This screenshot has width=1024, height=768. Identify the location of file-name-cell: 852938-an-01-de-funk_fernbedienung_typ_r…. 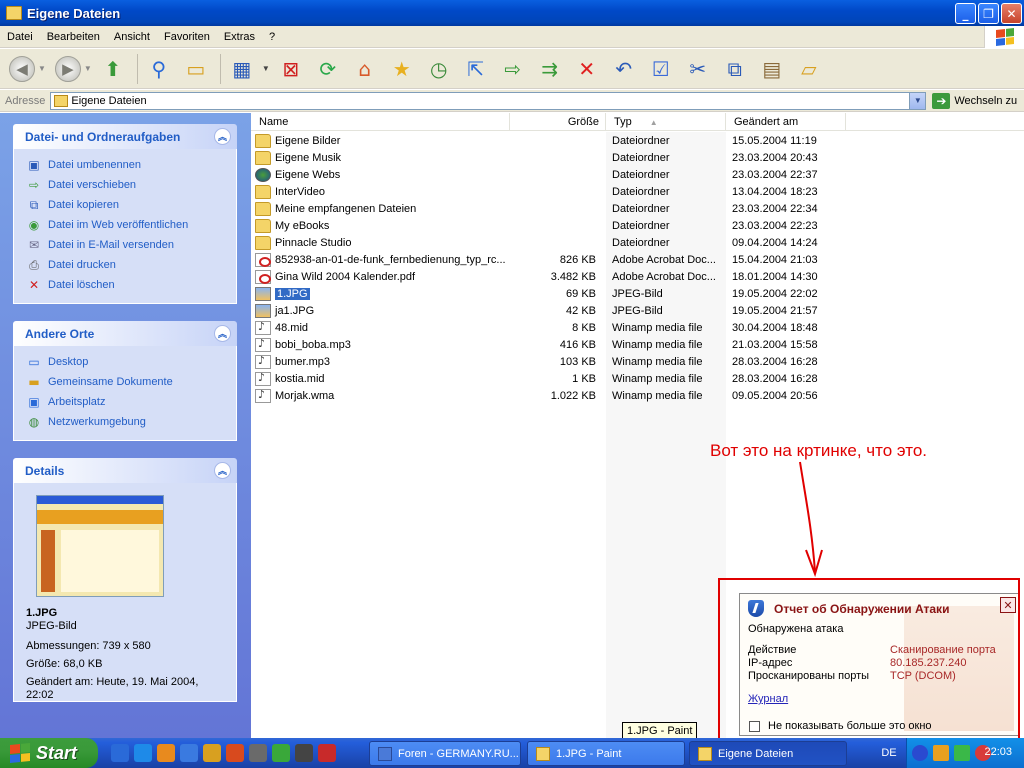
(378, 259).